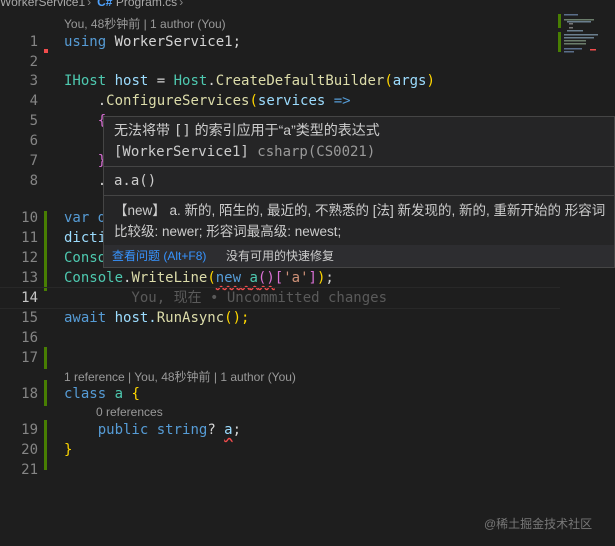  What do you see at coordinates (280, 42) in the screenshot?
I see `code-line: 1 using WorkerService1;` at bounding box center [280, 42].